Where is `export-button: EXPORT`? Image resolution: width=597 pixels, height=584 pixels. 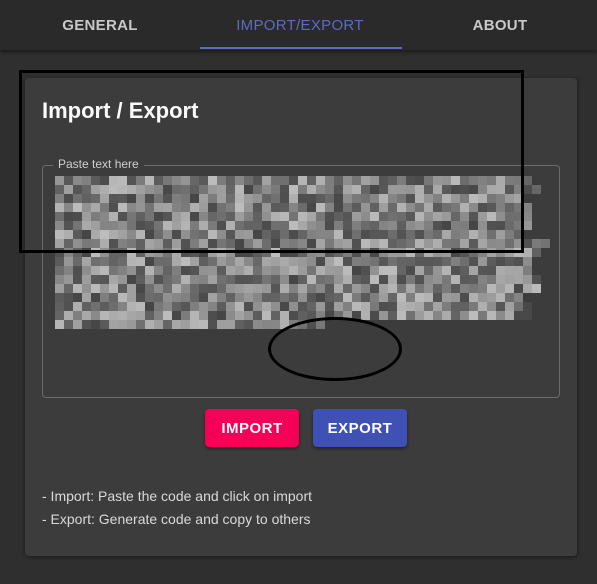
export-button: EXPORT is located at coordinates (360, 428).